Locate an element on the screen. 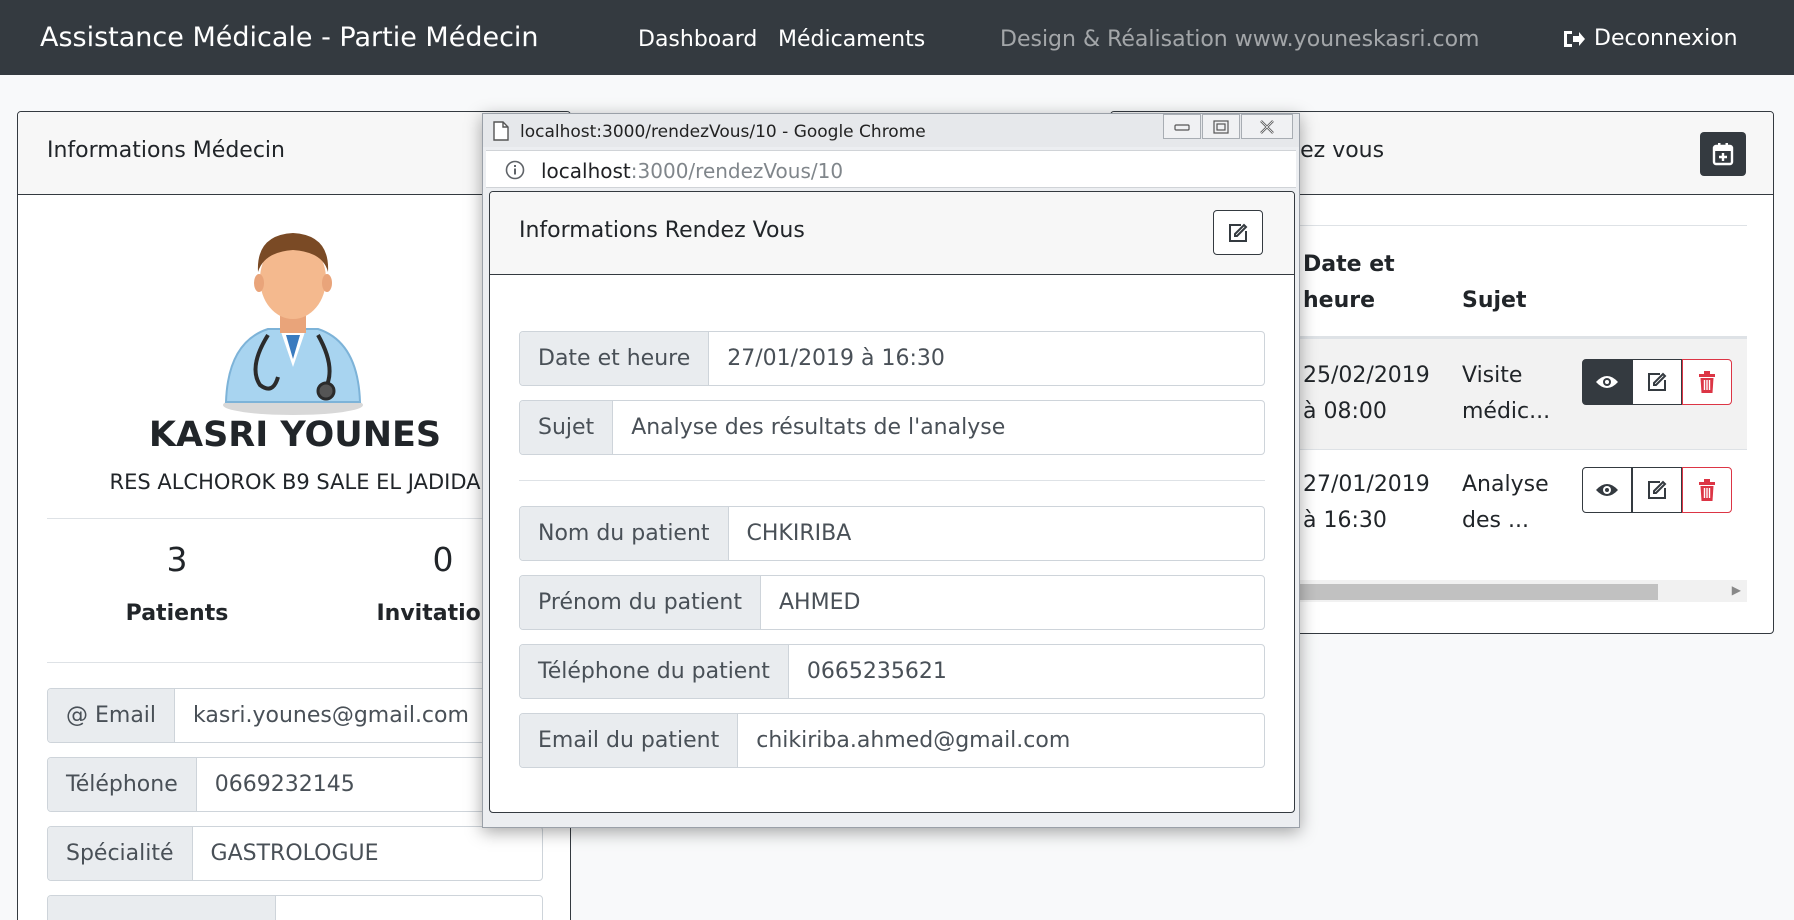 Image resolution: width=1794 pixels, height=920 pixels. nav-link-dashboard: Dashboard is located at coordinates (697, 39).